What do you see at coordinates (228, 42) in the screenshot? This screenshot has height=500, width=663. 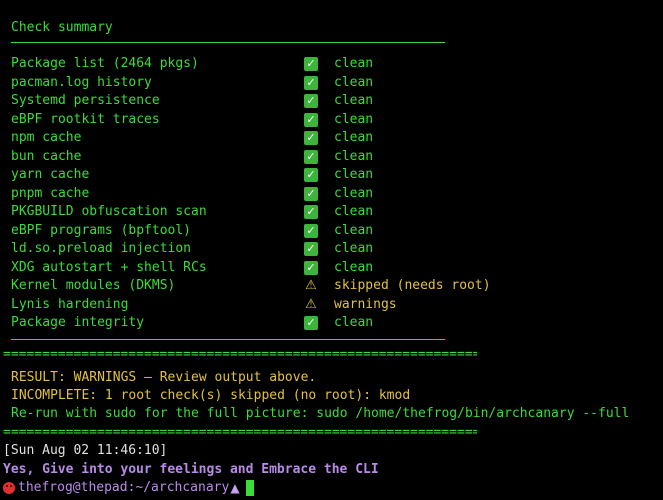 I see `summary-top-rule` at bounding box center [228, 42].